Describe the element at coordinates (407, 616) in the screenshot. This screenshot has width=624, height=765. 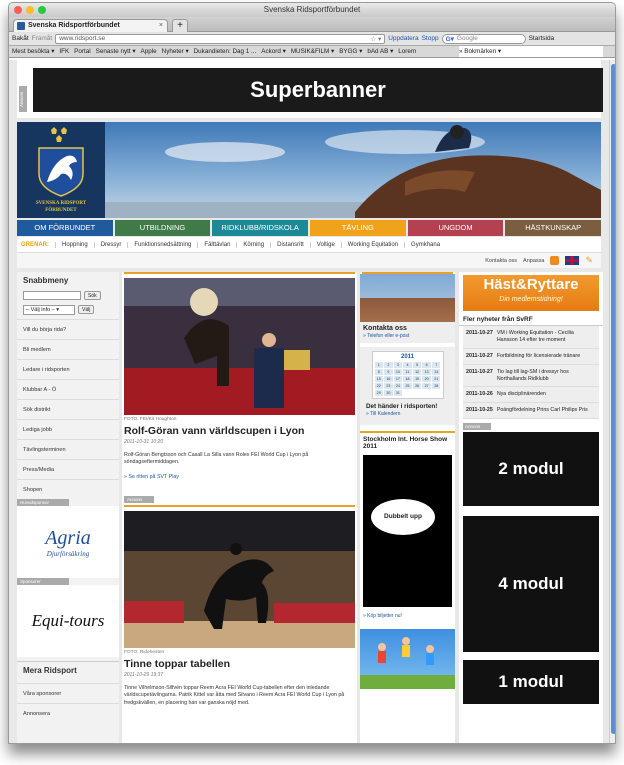
I see `ticket-link: » Köp biljetter nu!` at that location.